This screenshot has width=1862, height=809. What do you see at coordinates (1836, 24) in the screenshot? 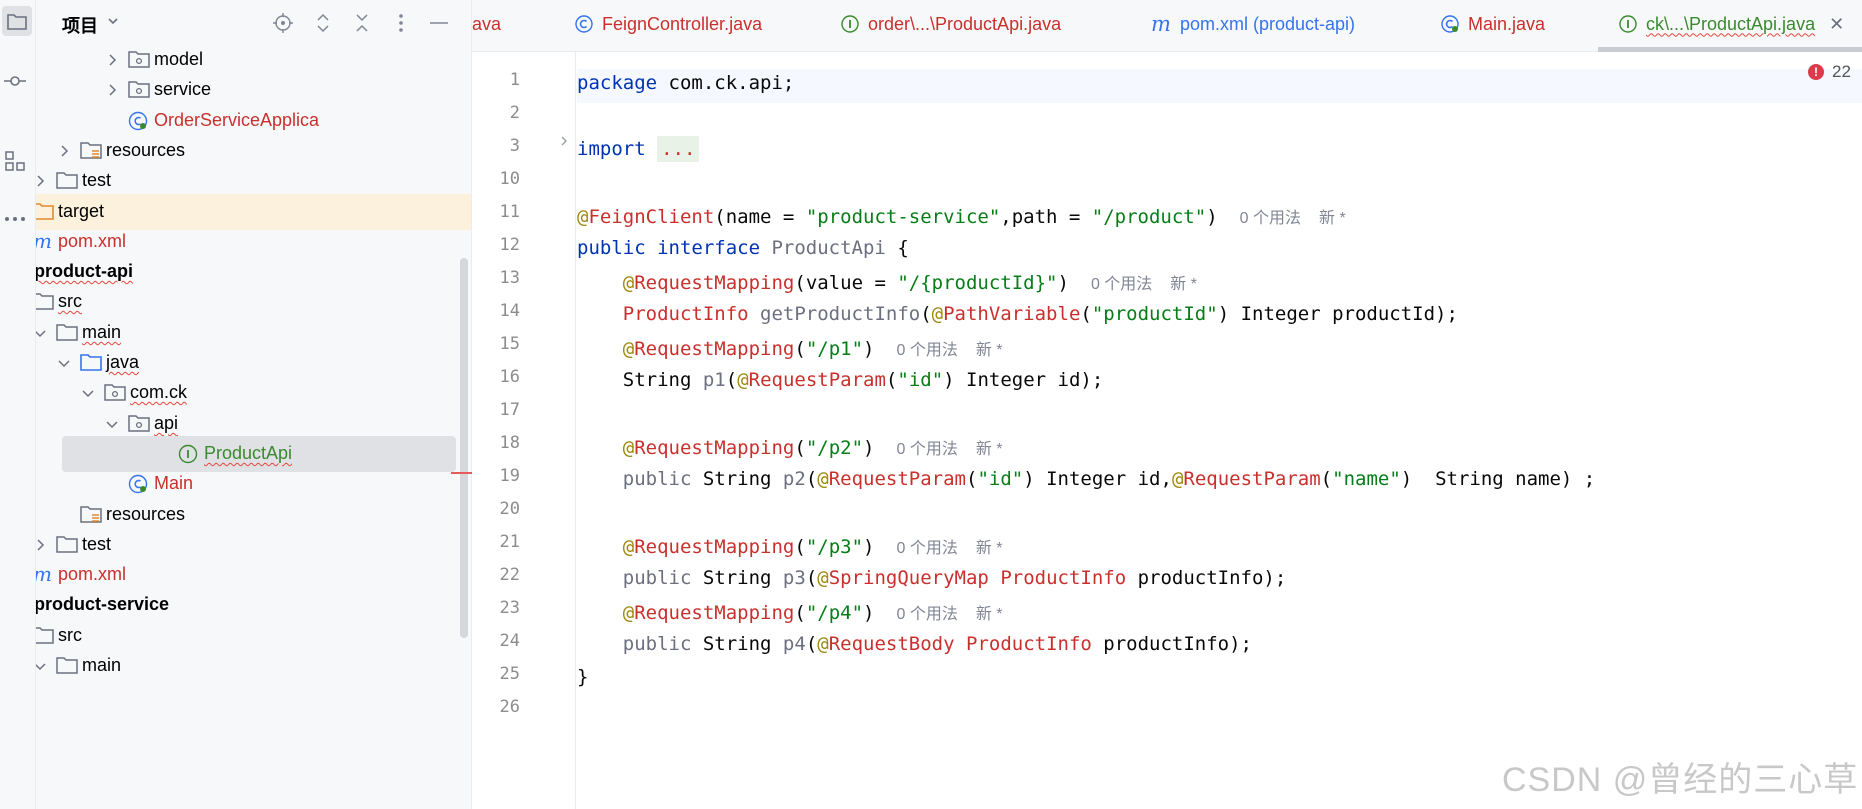
I see `close-tab-icon: ✕` at bounding box center [1836, 24].